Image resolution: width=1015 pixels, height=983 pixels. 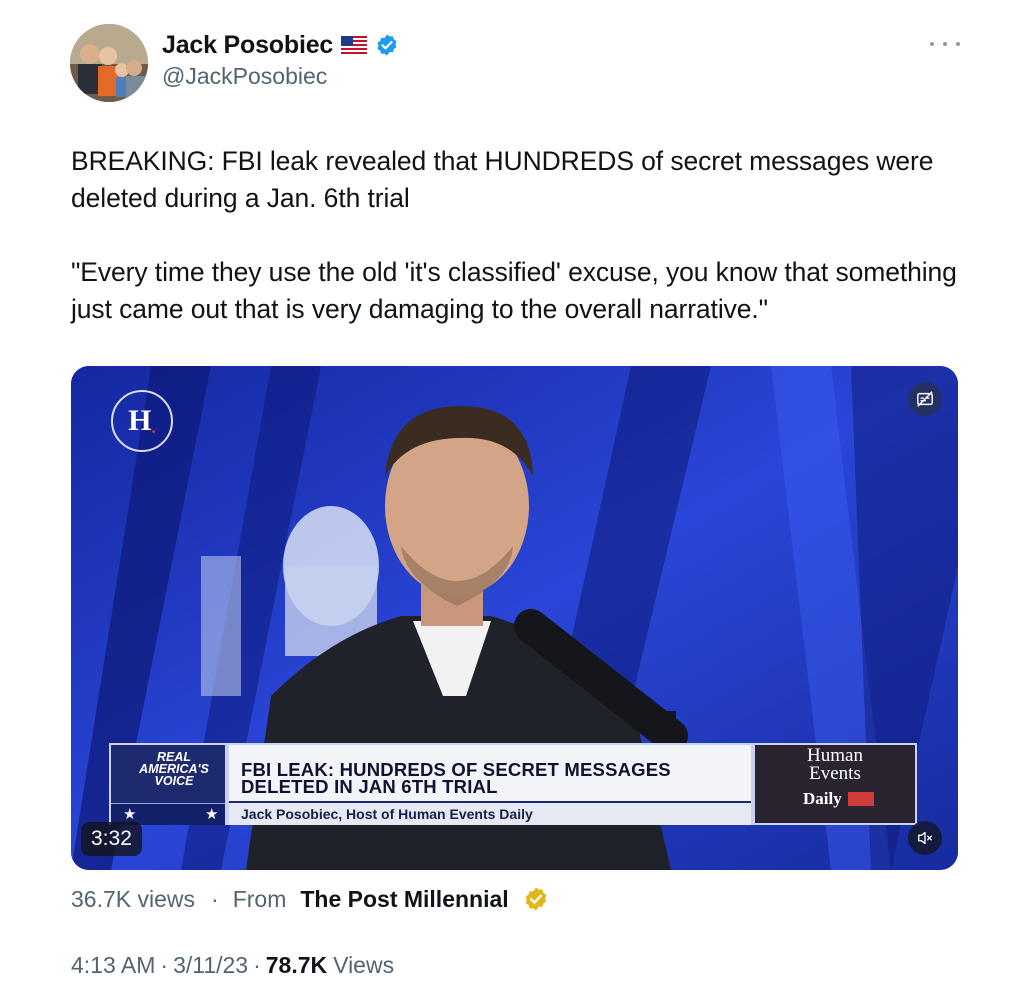 What do you see at coordinates (210, 965) in the screenshot?
I see `tweet-date: 3/11/23` at bounding box center [210, 965].